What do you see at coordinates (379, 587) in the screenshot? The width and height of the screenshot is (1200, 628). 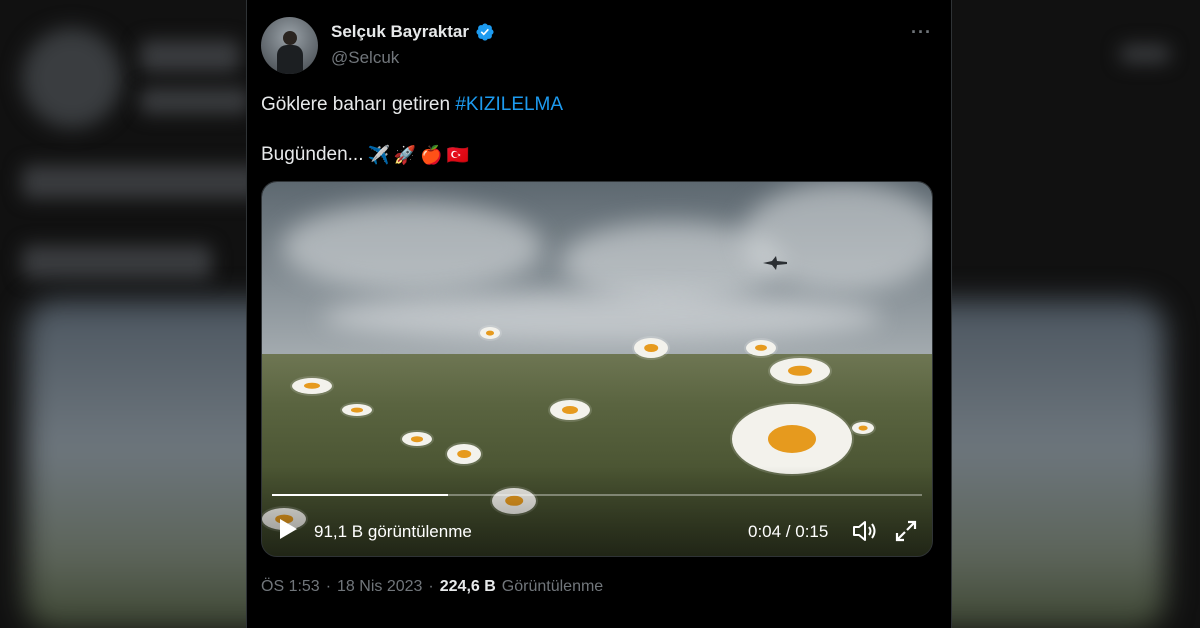 I see `tweet-date: 18 Nis 2023` at bounding box center [379, 587].